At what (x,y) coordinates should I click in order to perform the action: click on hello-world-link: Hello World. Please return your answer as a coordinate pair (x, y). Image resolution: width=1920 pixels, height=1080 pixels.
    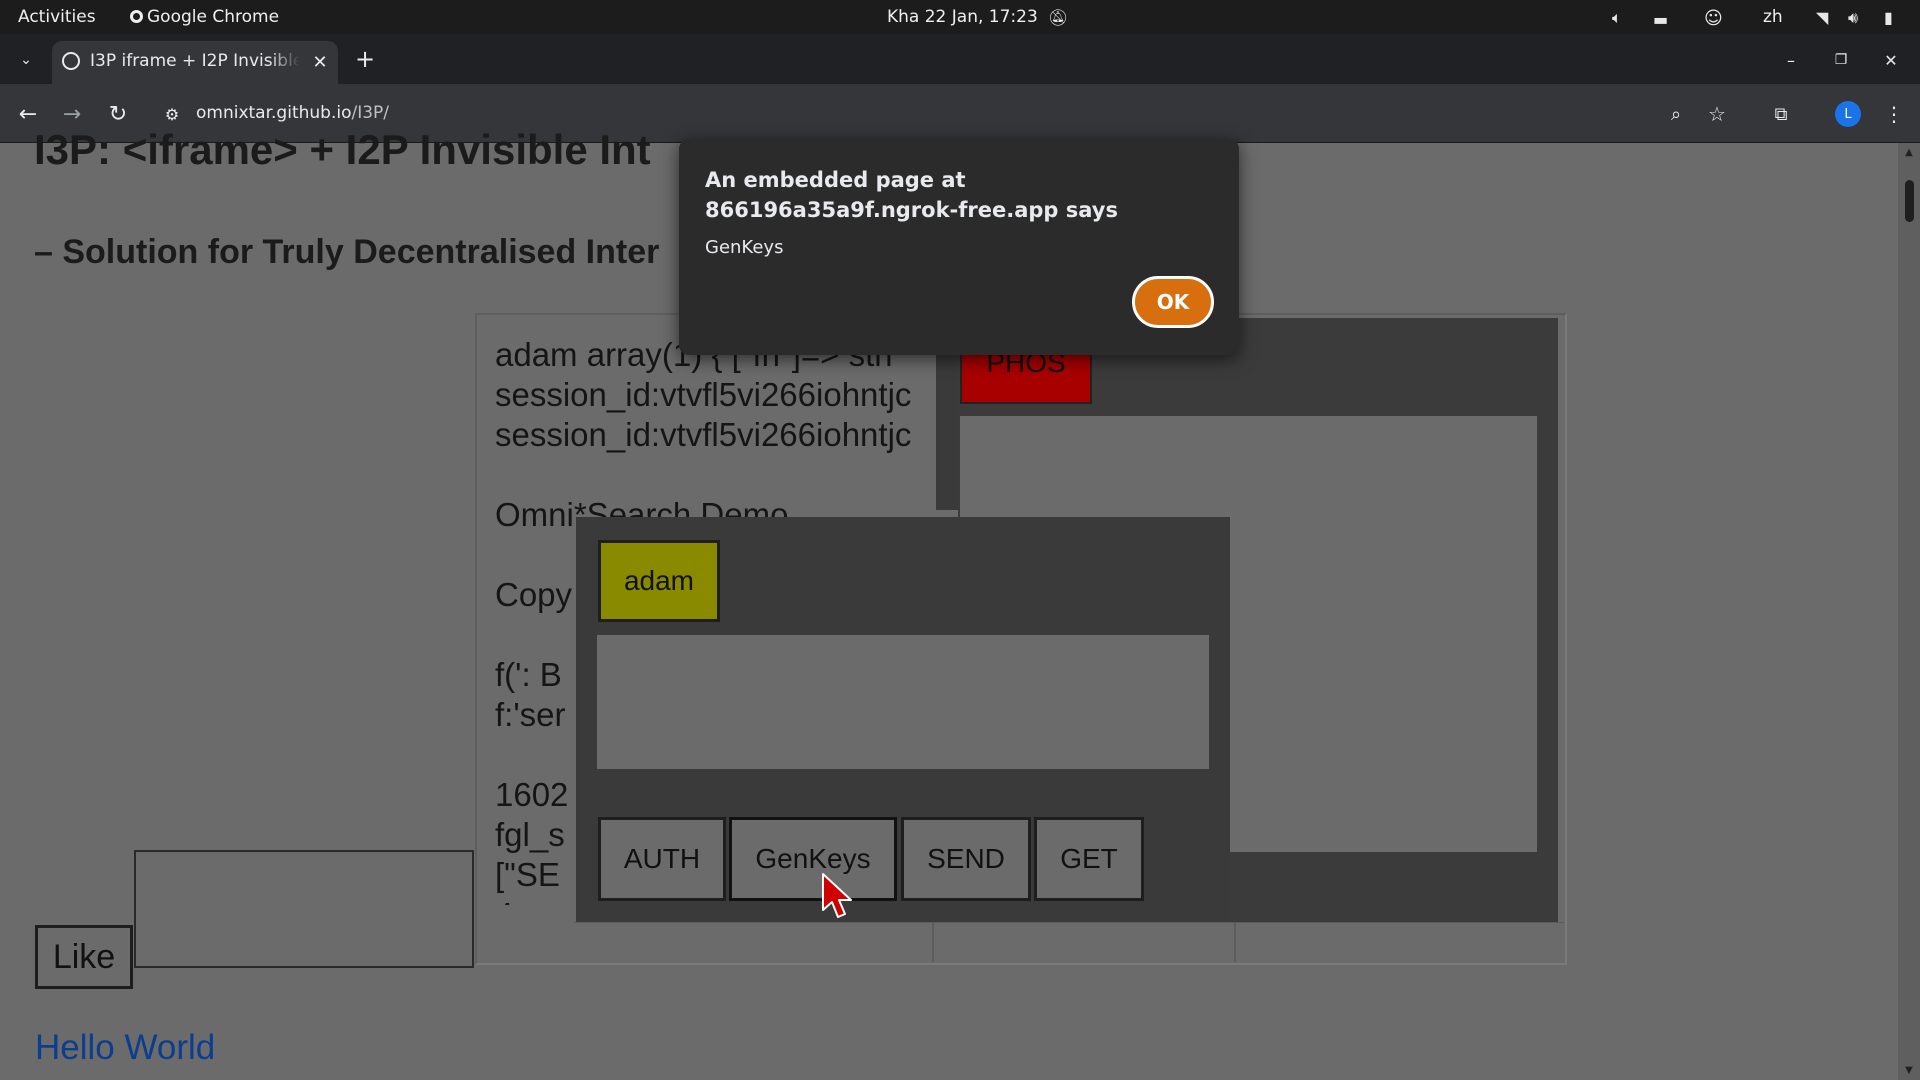
    Looking at the image, I should click on (125, 1048).